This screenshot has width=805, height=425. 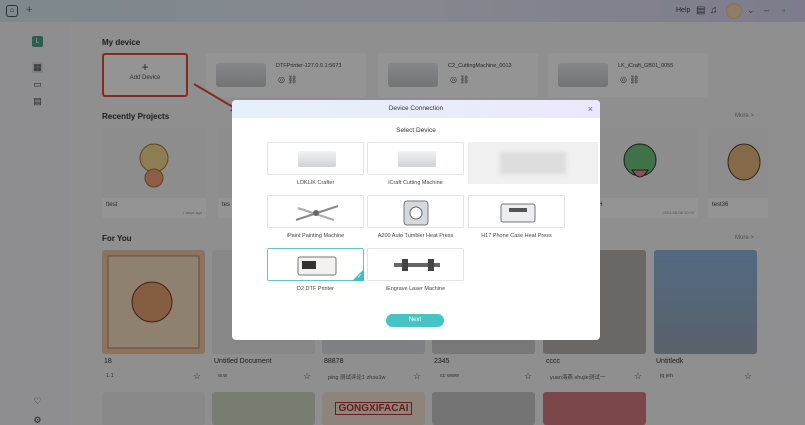 What do you see at coordinates (315, 236) in the screenshot?
I see `device-option-label: iPaint Painting Machine` at bounding box center [315, 236].